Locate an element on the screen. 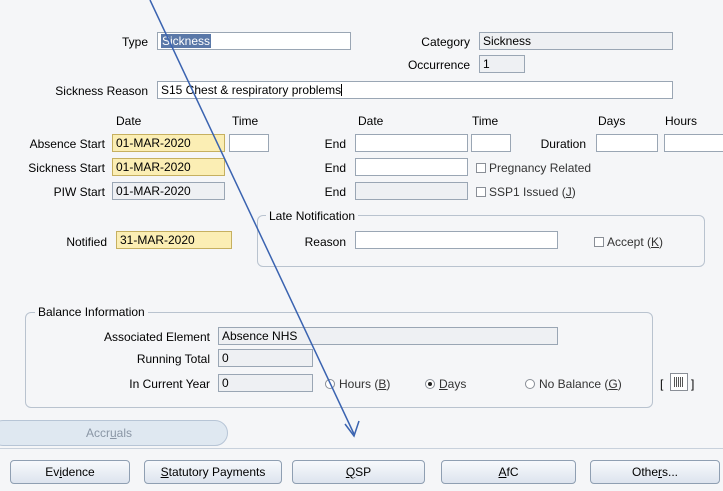 The height and width of the screenshot is (491, 723). type-label: Type is located at coordinates (134, 42).